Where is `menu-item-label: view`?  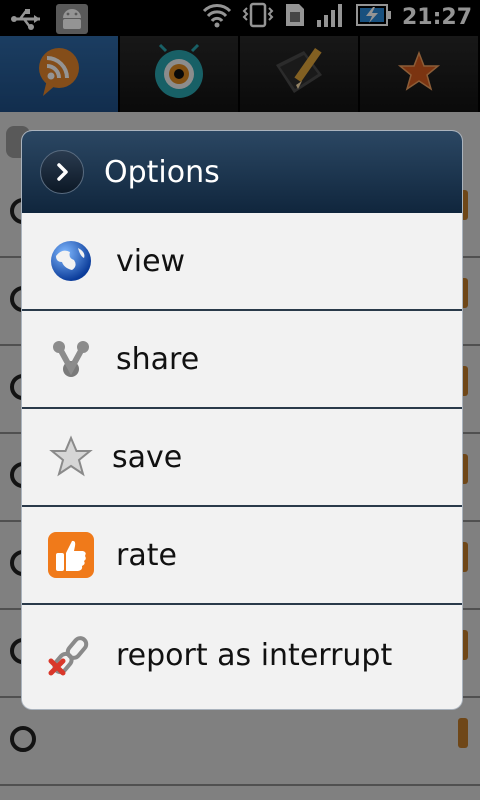 menu-item-label: view is located at coordinates (151, 261).